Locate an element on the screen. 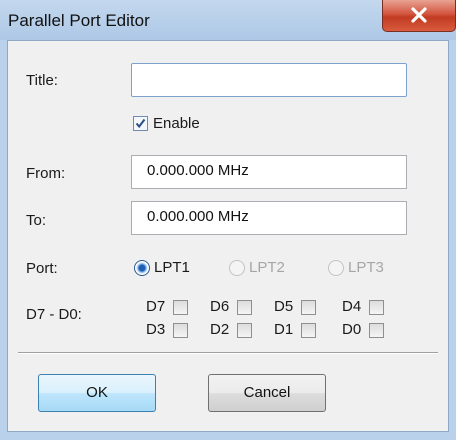 The width and height of the screenshot is (456, 440). bit-d4-checkbox is located at coordinates (376, 307).